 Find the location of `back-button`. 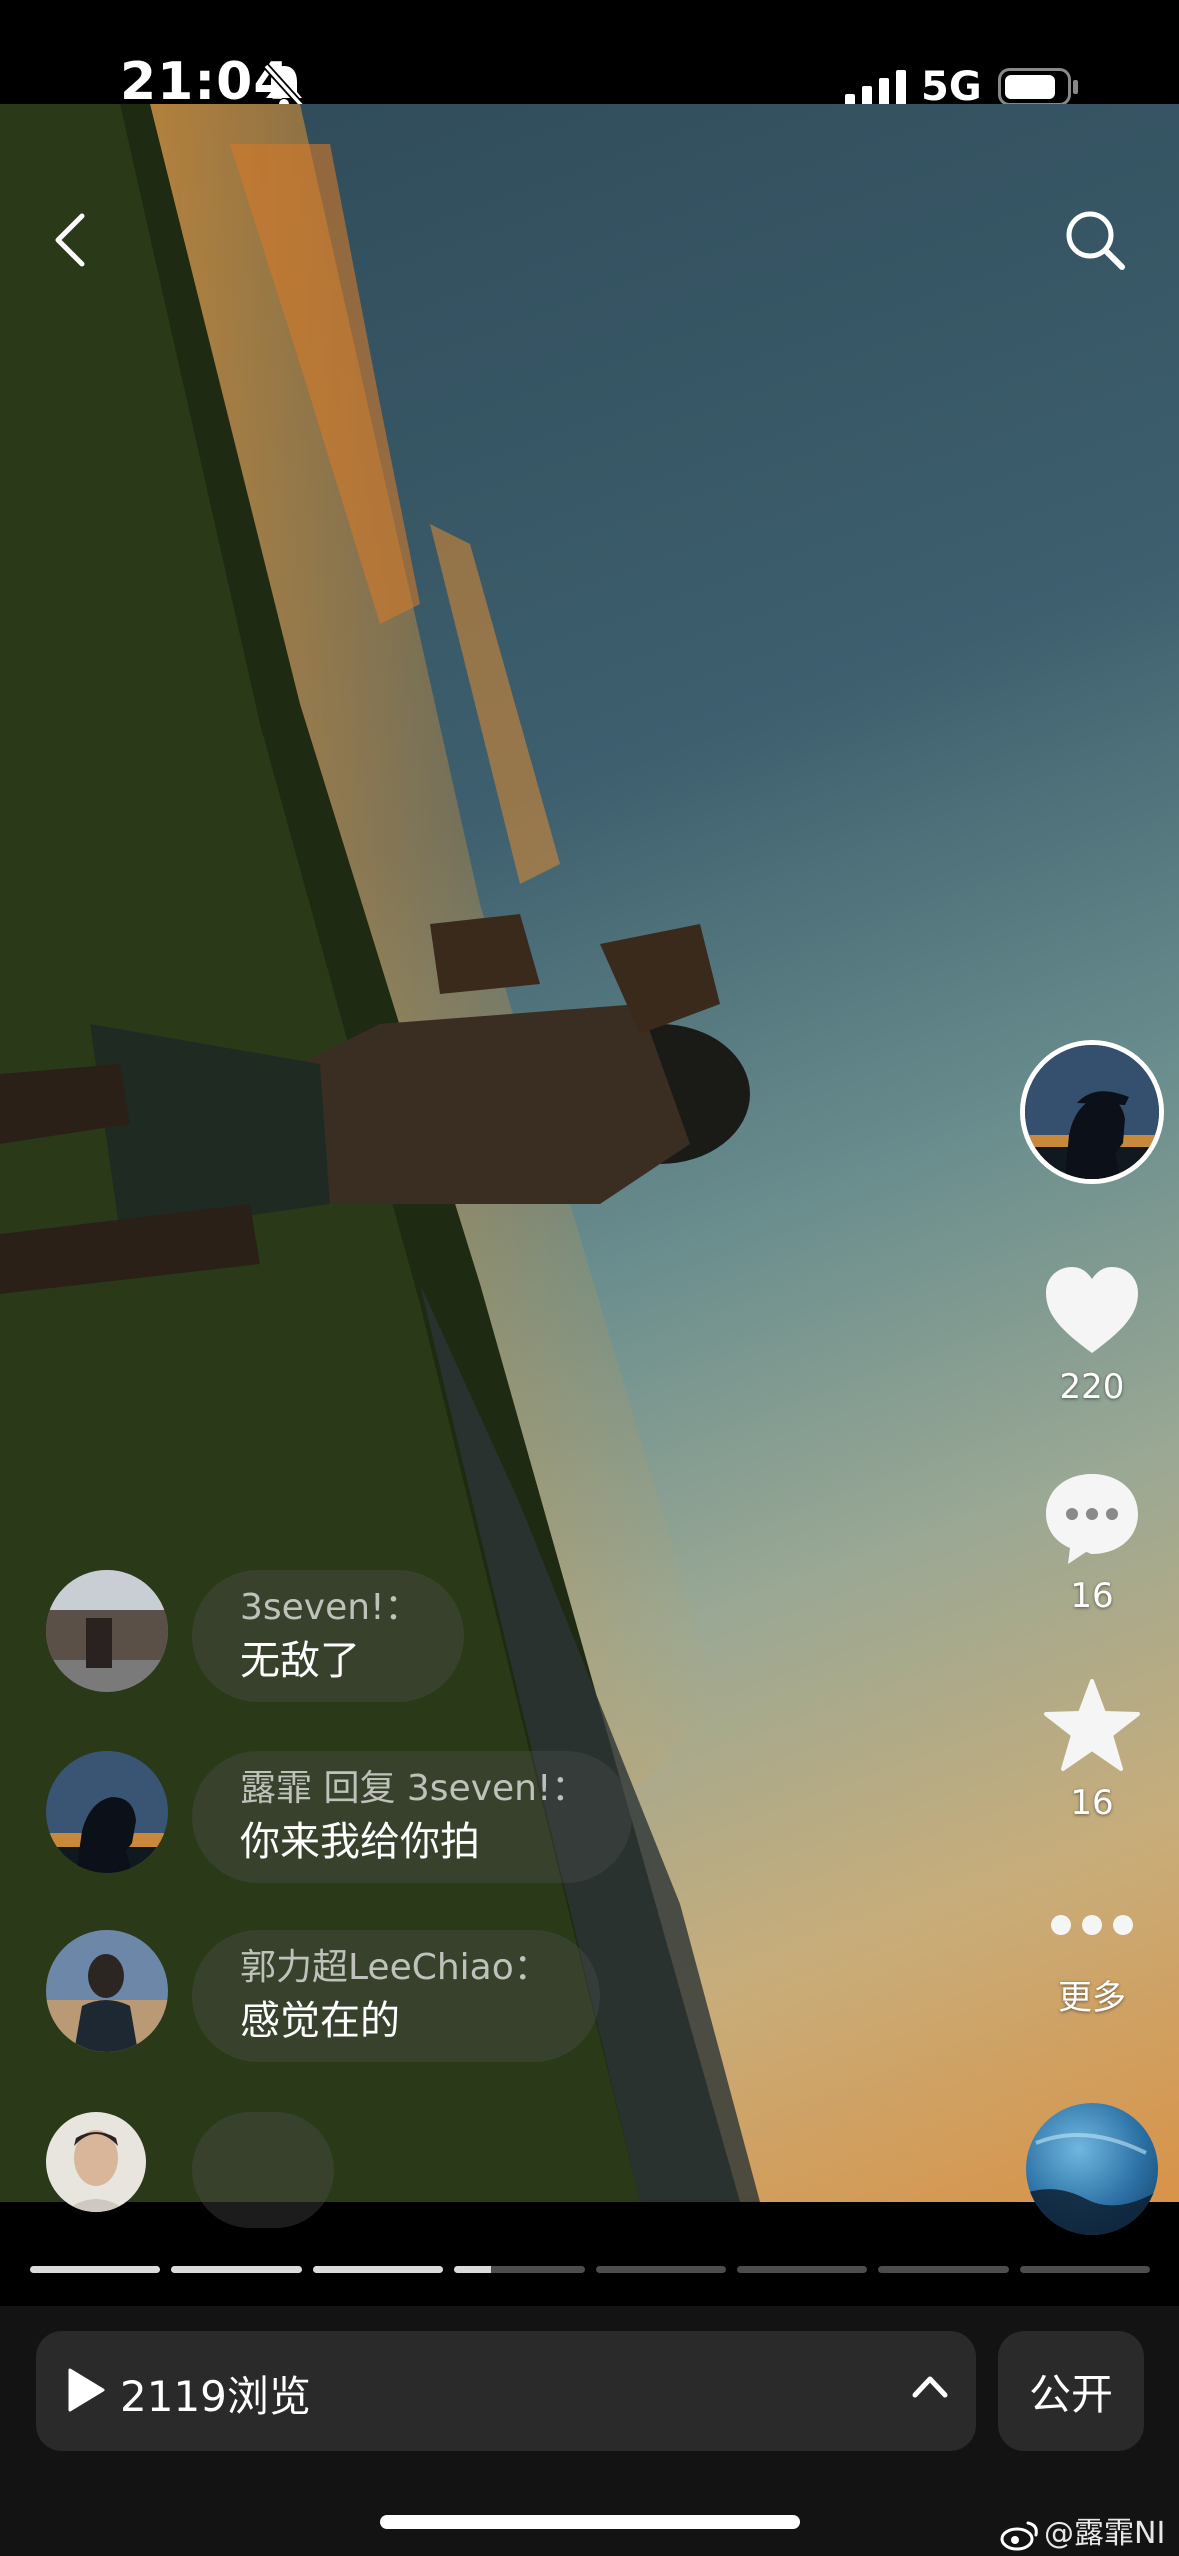

back-button is located at coordinates (70, 240).